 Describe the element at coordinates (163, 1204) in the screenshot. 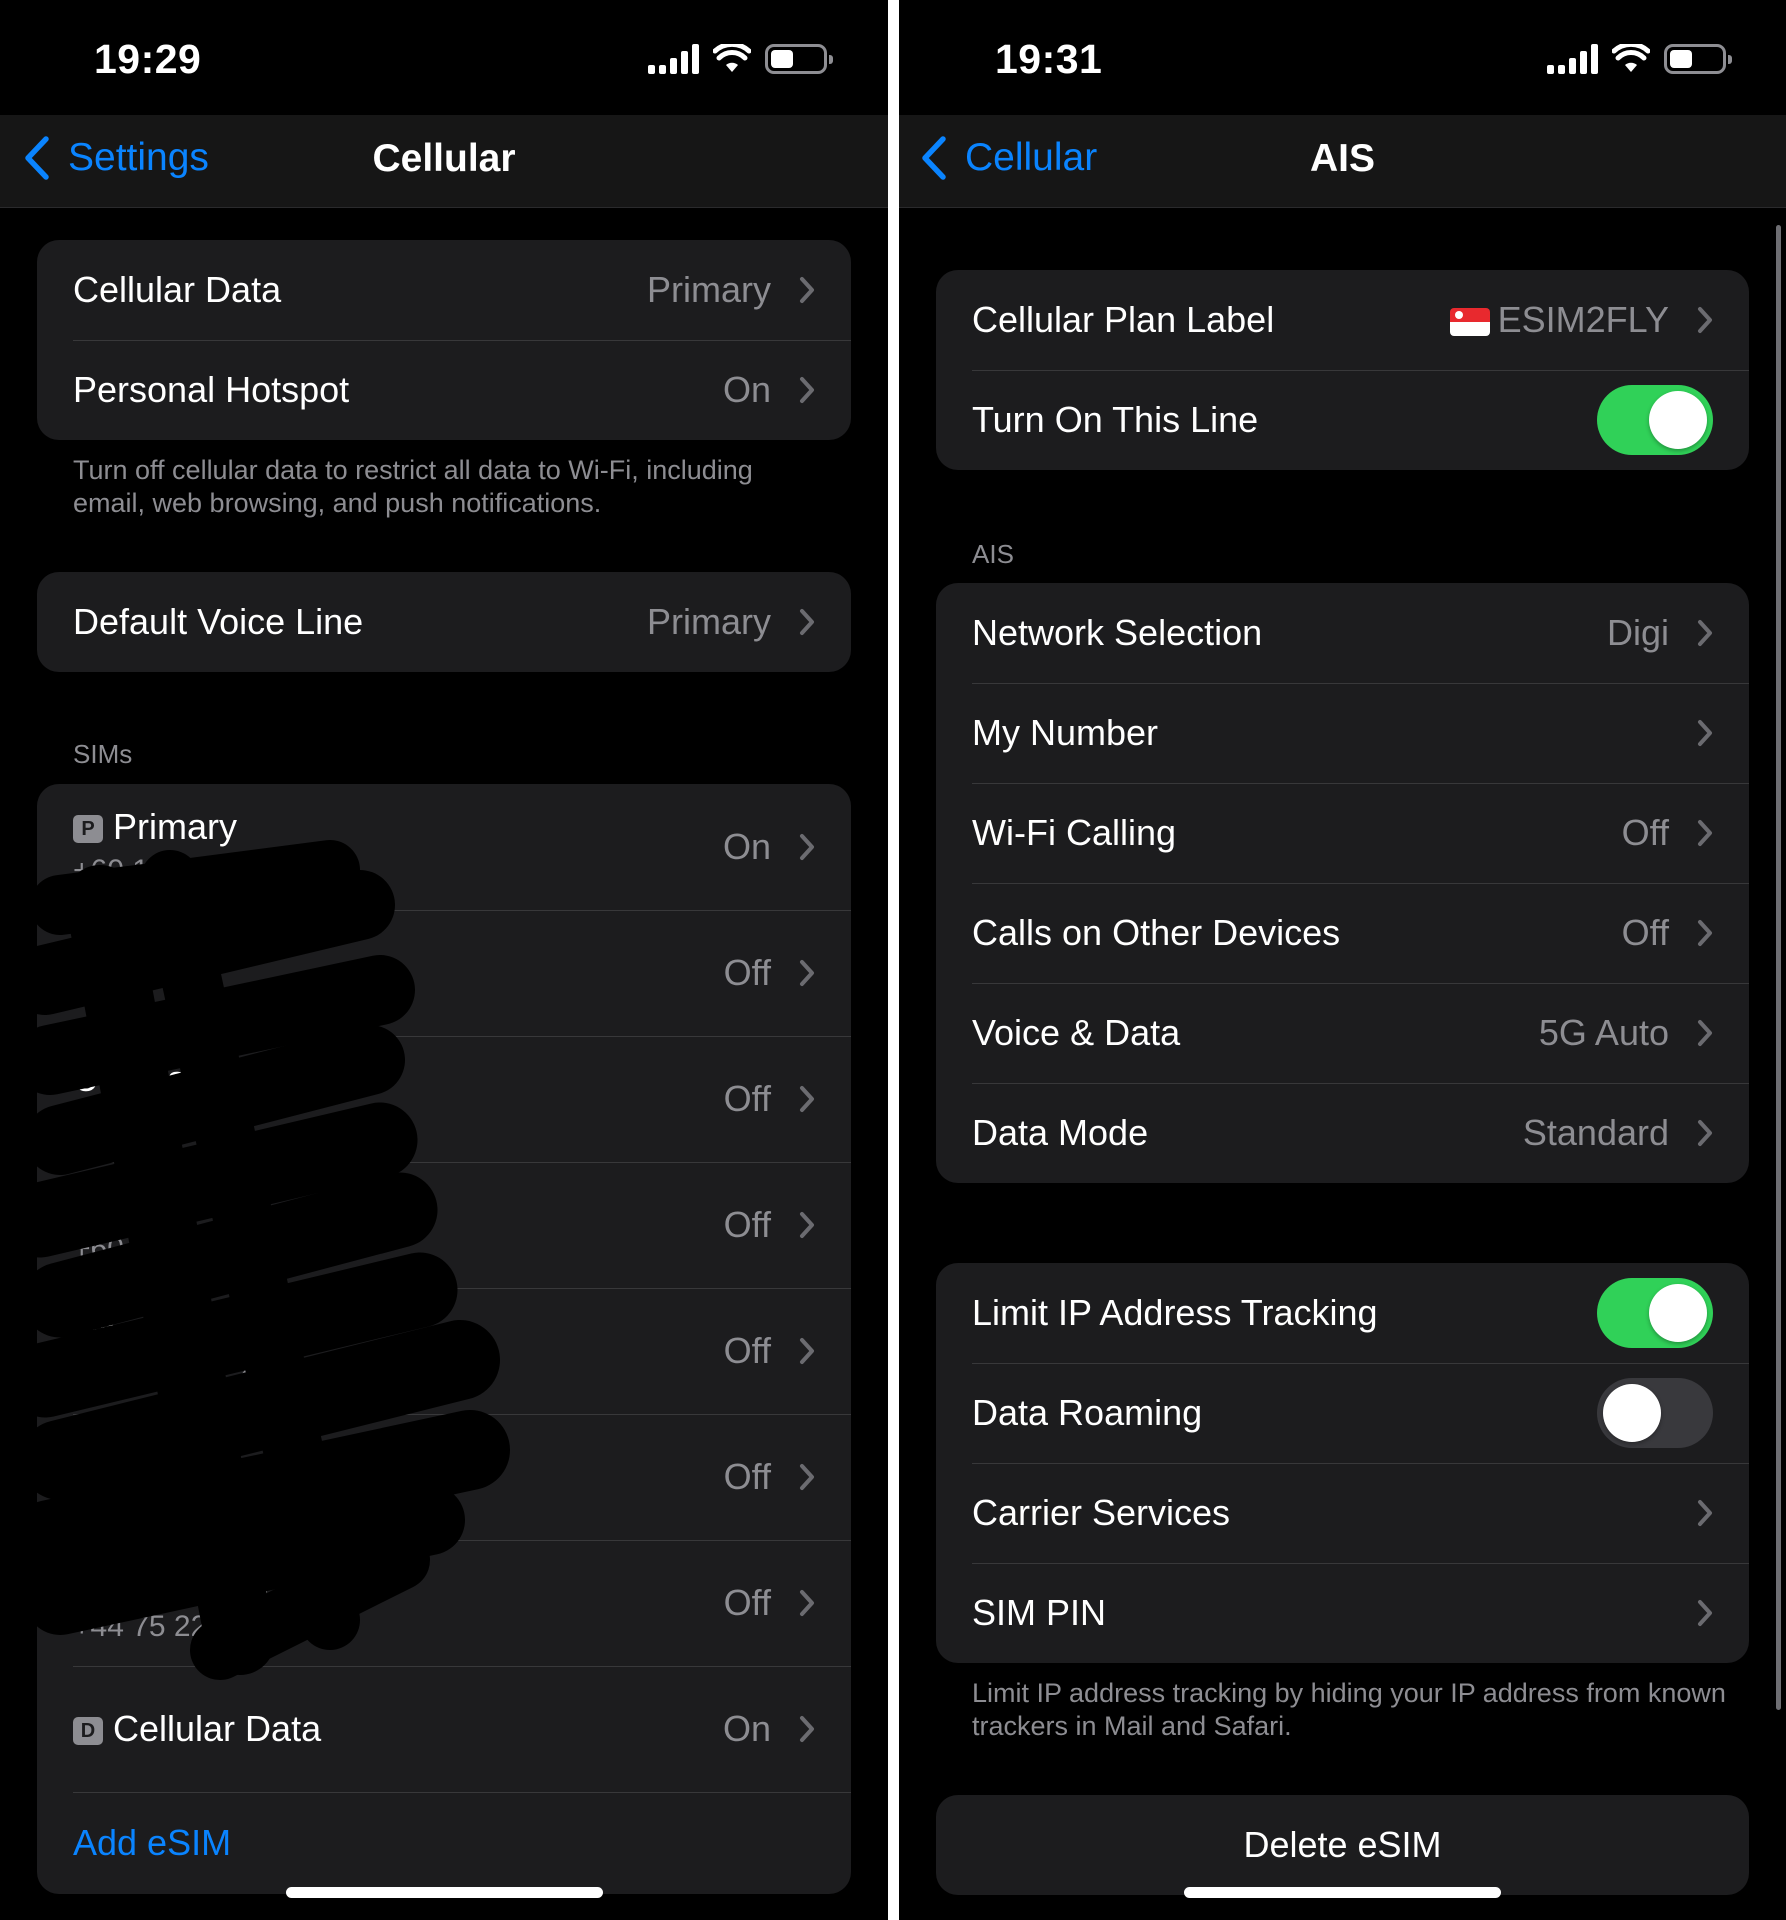

I see `sim-label: Used as "D` at that location.